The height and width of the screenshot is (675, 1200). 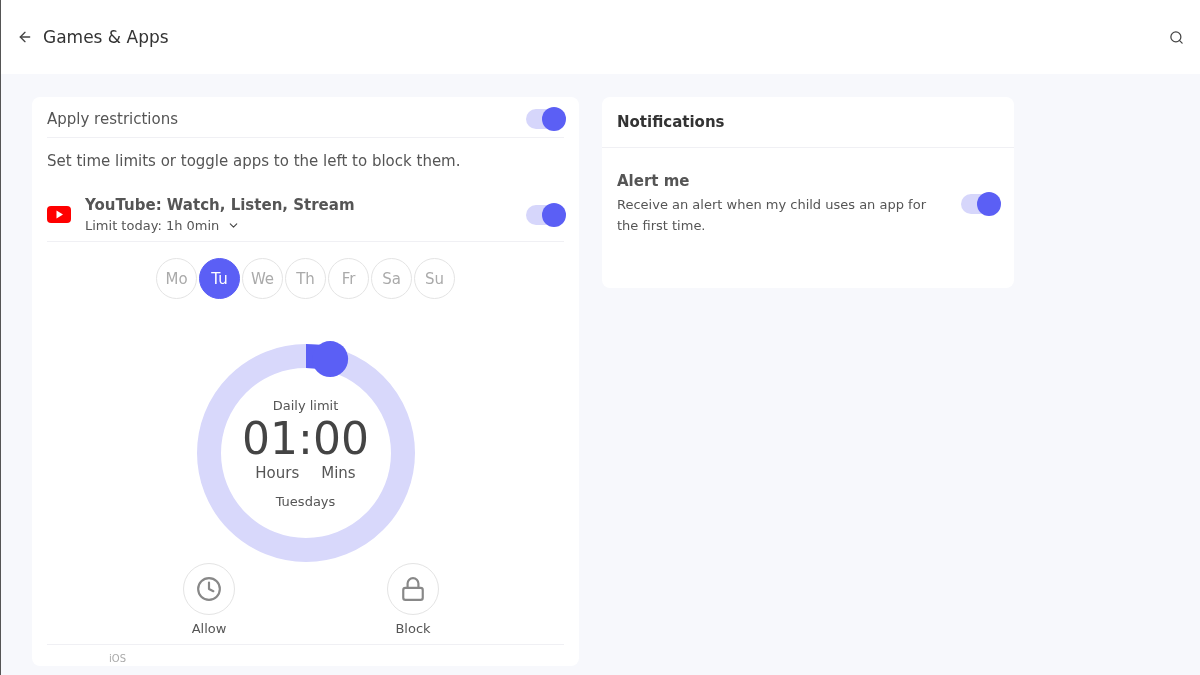 What do you see at coordinates (545, 214) in the screenshot?
I see `app-toggle` at bounding box center [545, 214].